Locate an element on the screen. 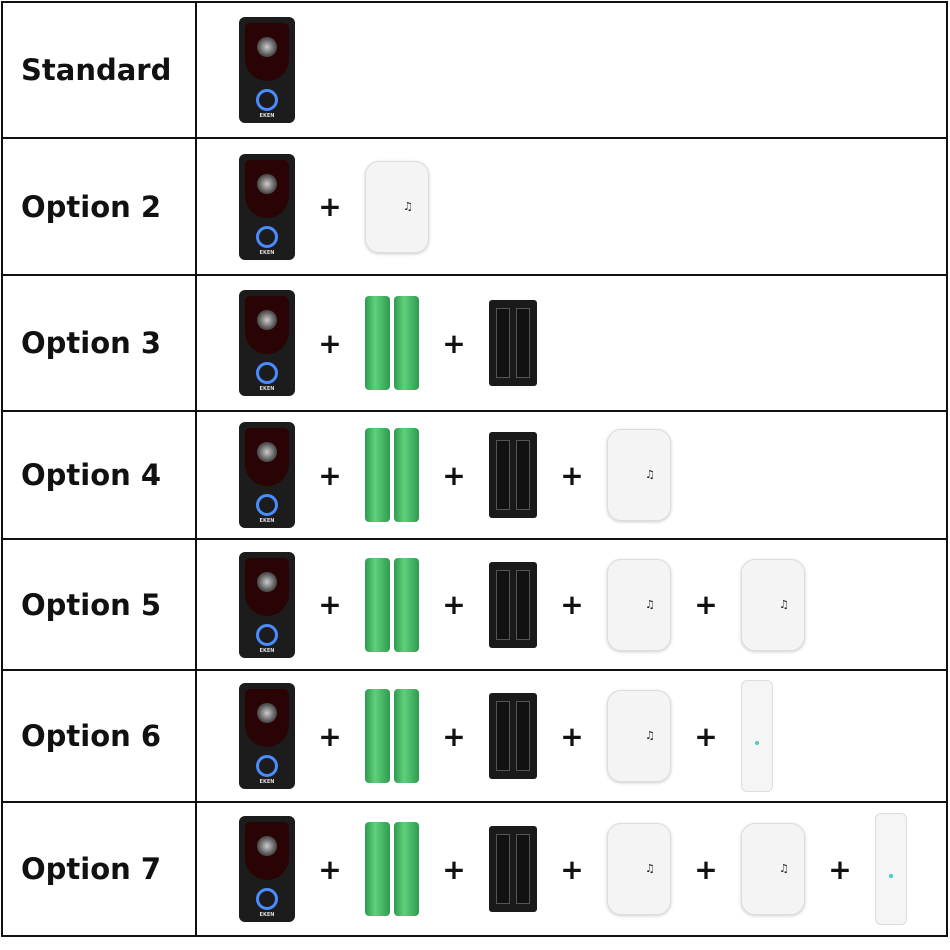  option-label: Option 7 is located at coordinates (99, 869).